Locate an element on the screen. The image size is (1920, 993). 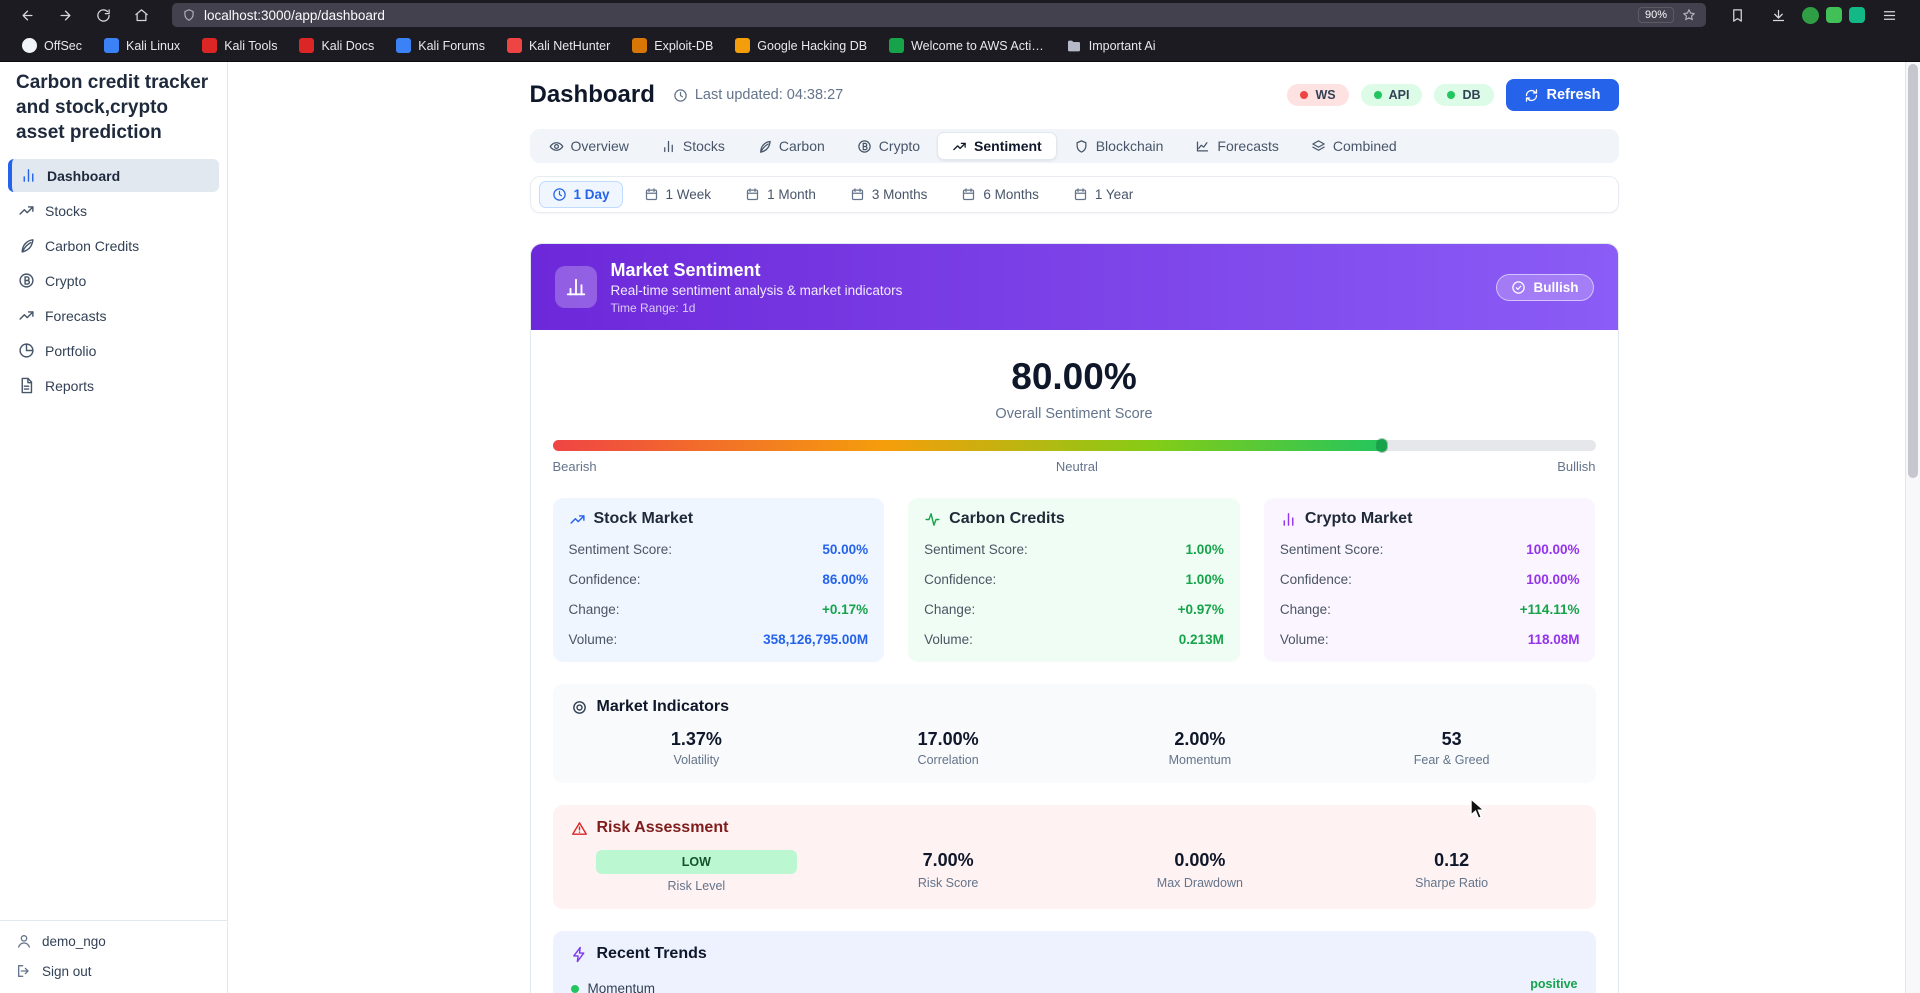
sidebar-footer: demo_ngo Sign out is located at coordinates (113, 956).